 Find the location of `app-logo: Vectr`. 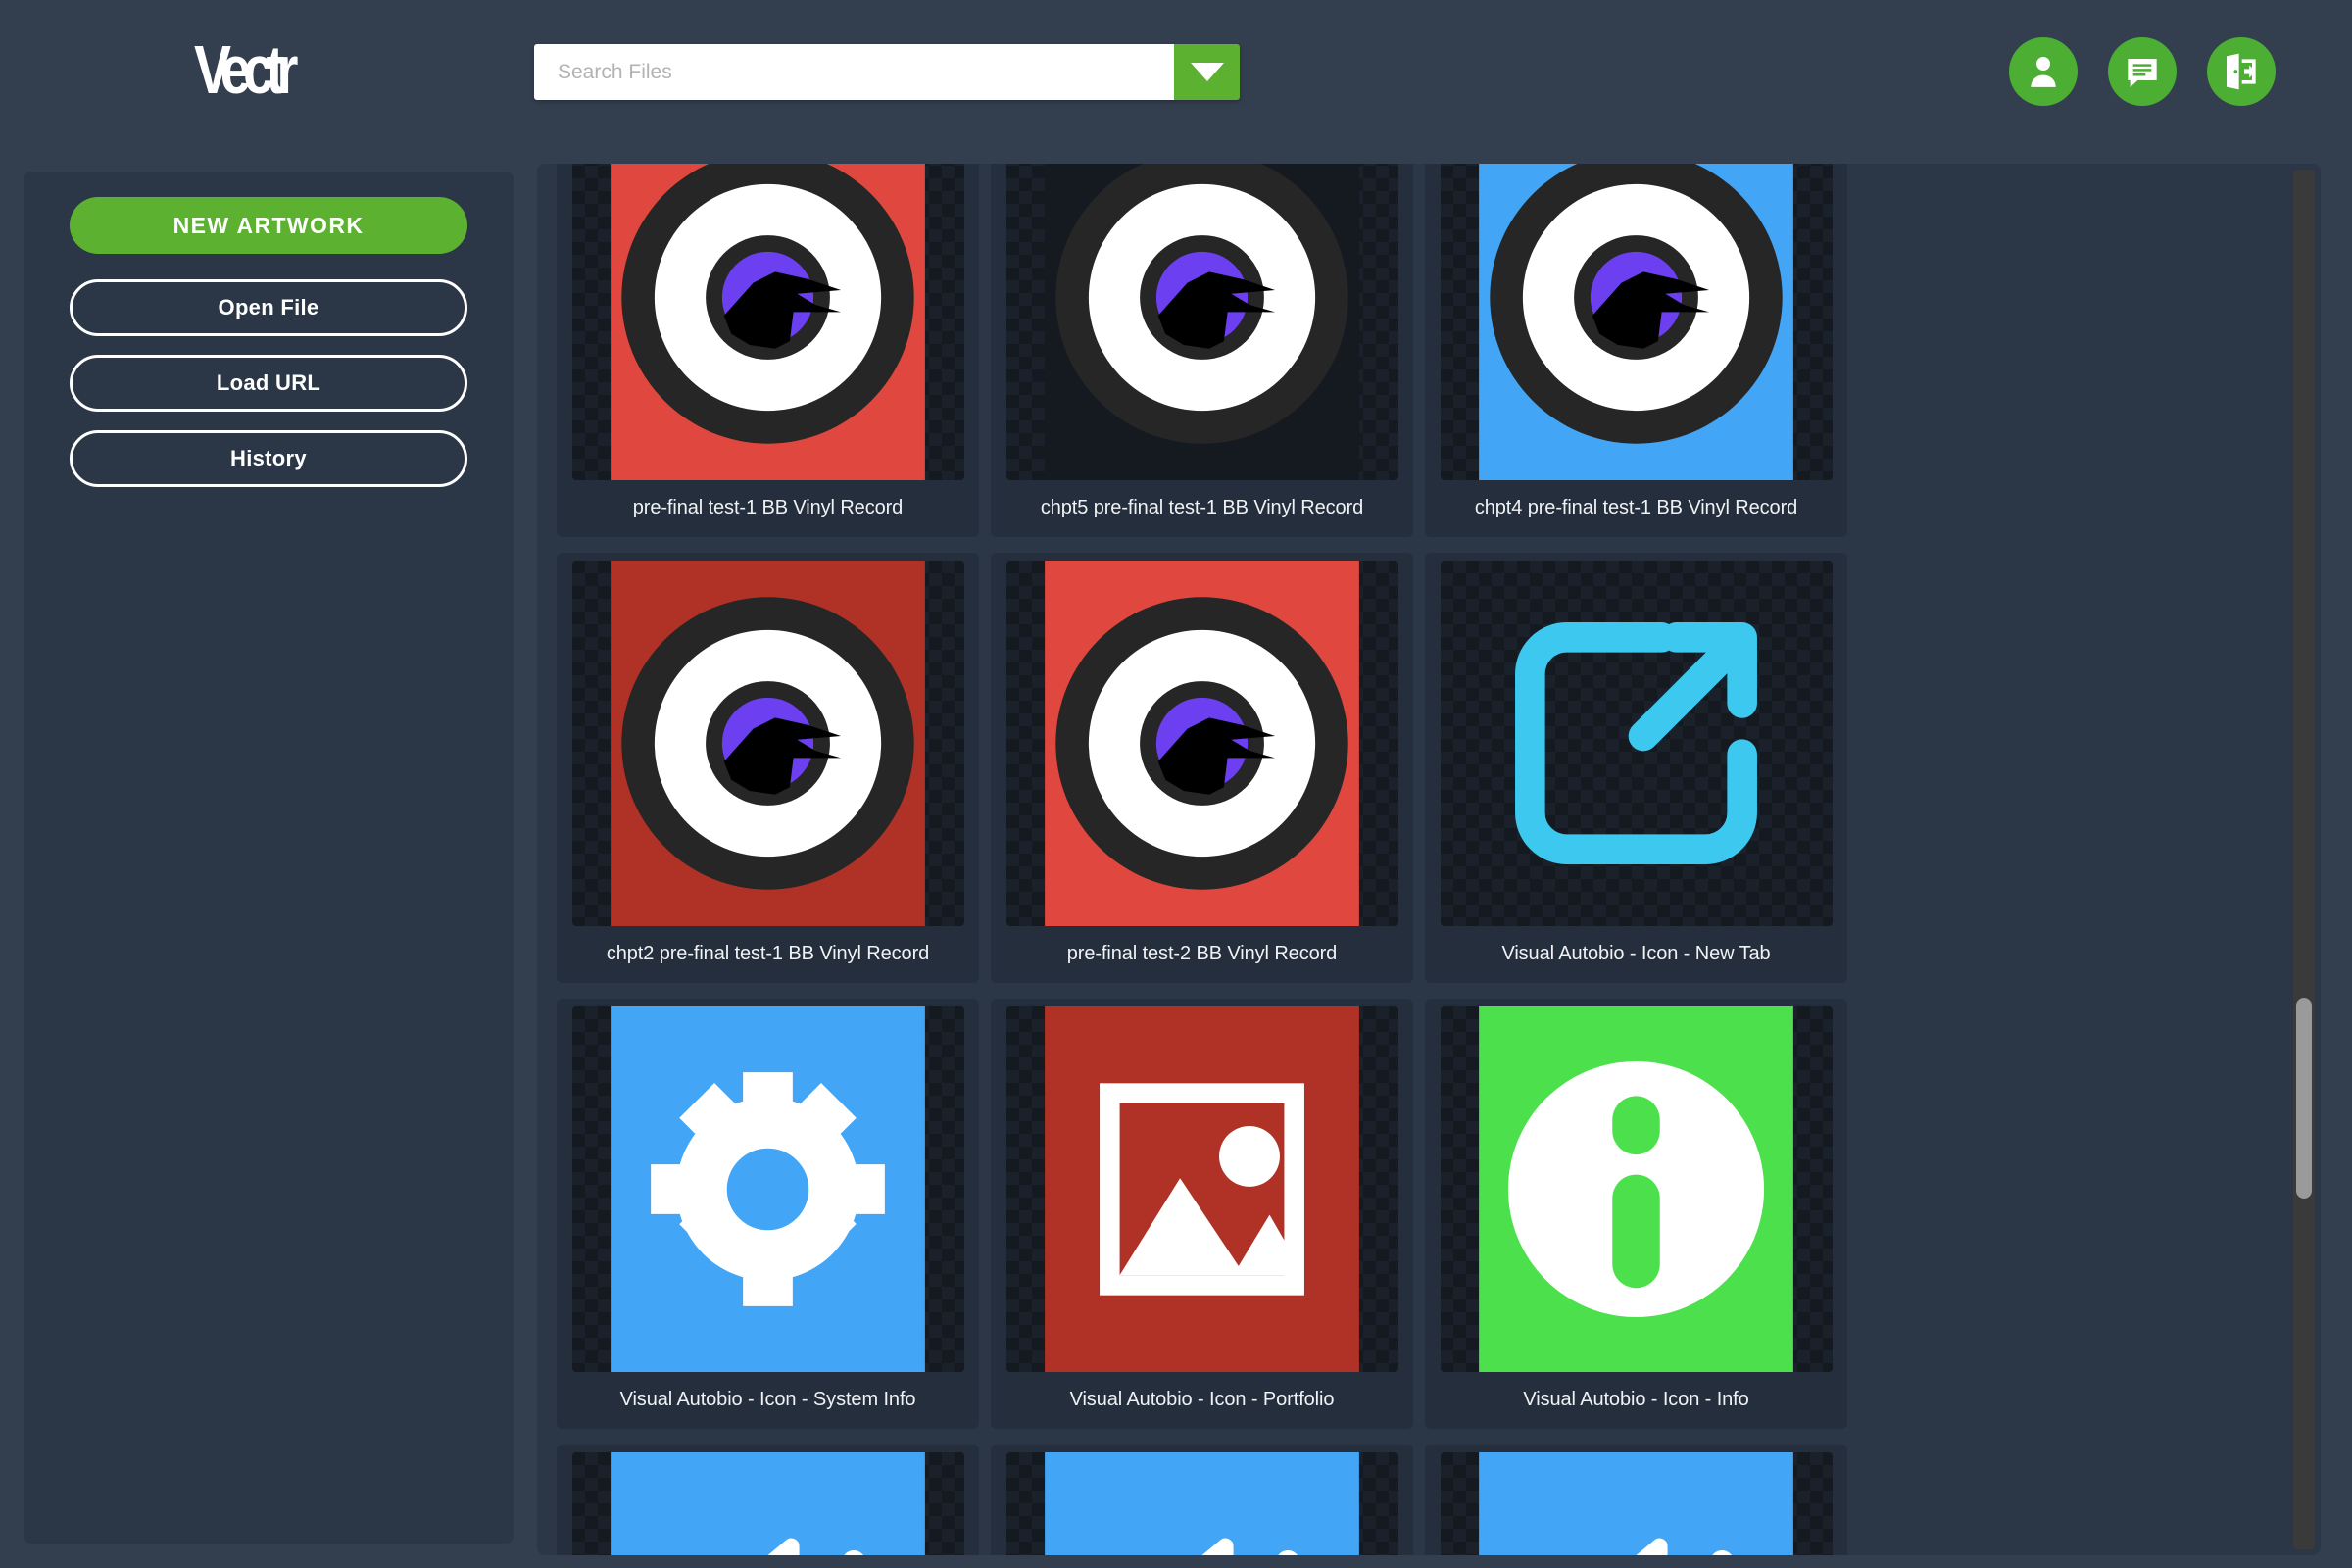

app-logo: Vectr is located at coordinates (246, 70).